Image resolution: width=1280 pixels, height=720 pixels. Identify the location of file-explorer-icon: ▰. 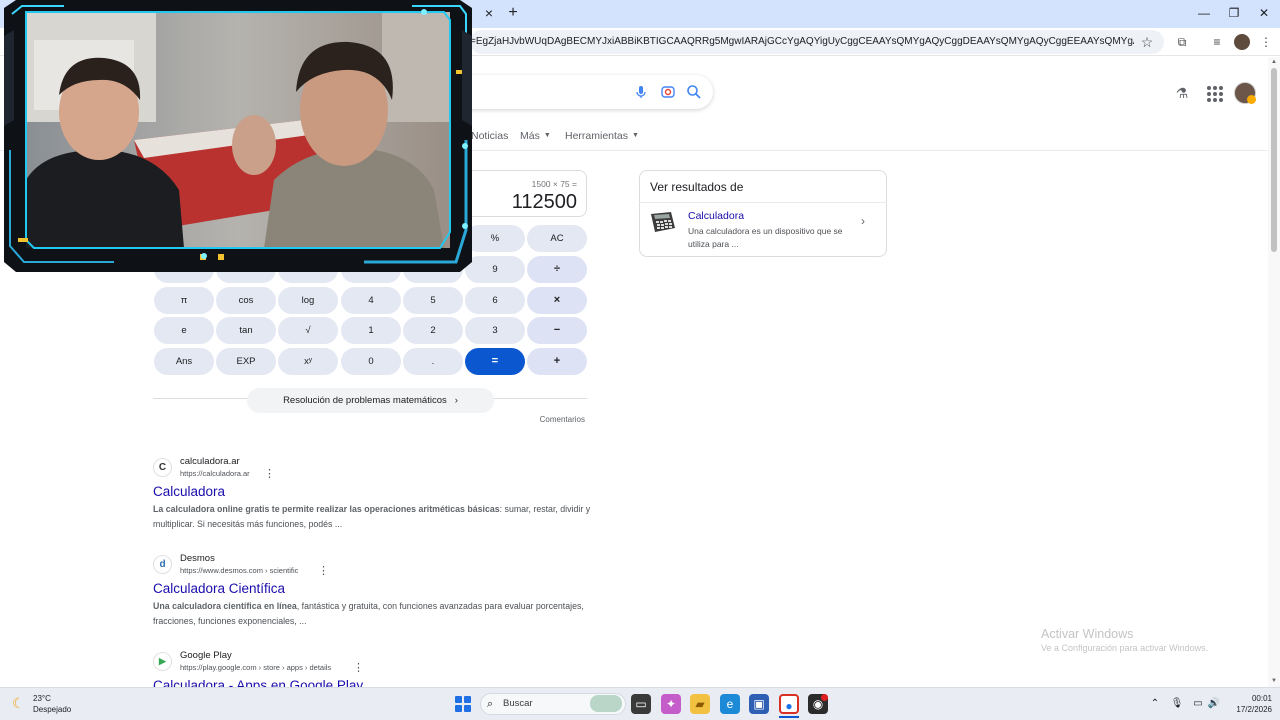
(700, 704).